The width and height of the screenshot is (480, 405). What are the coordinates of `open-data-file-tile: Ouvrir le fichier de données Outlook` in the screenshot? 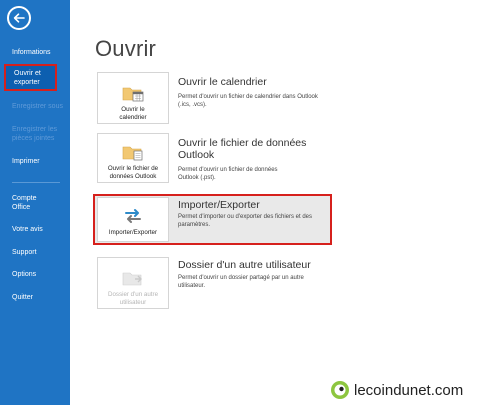 It's located at (133, 158).